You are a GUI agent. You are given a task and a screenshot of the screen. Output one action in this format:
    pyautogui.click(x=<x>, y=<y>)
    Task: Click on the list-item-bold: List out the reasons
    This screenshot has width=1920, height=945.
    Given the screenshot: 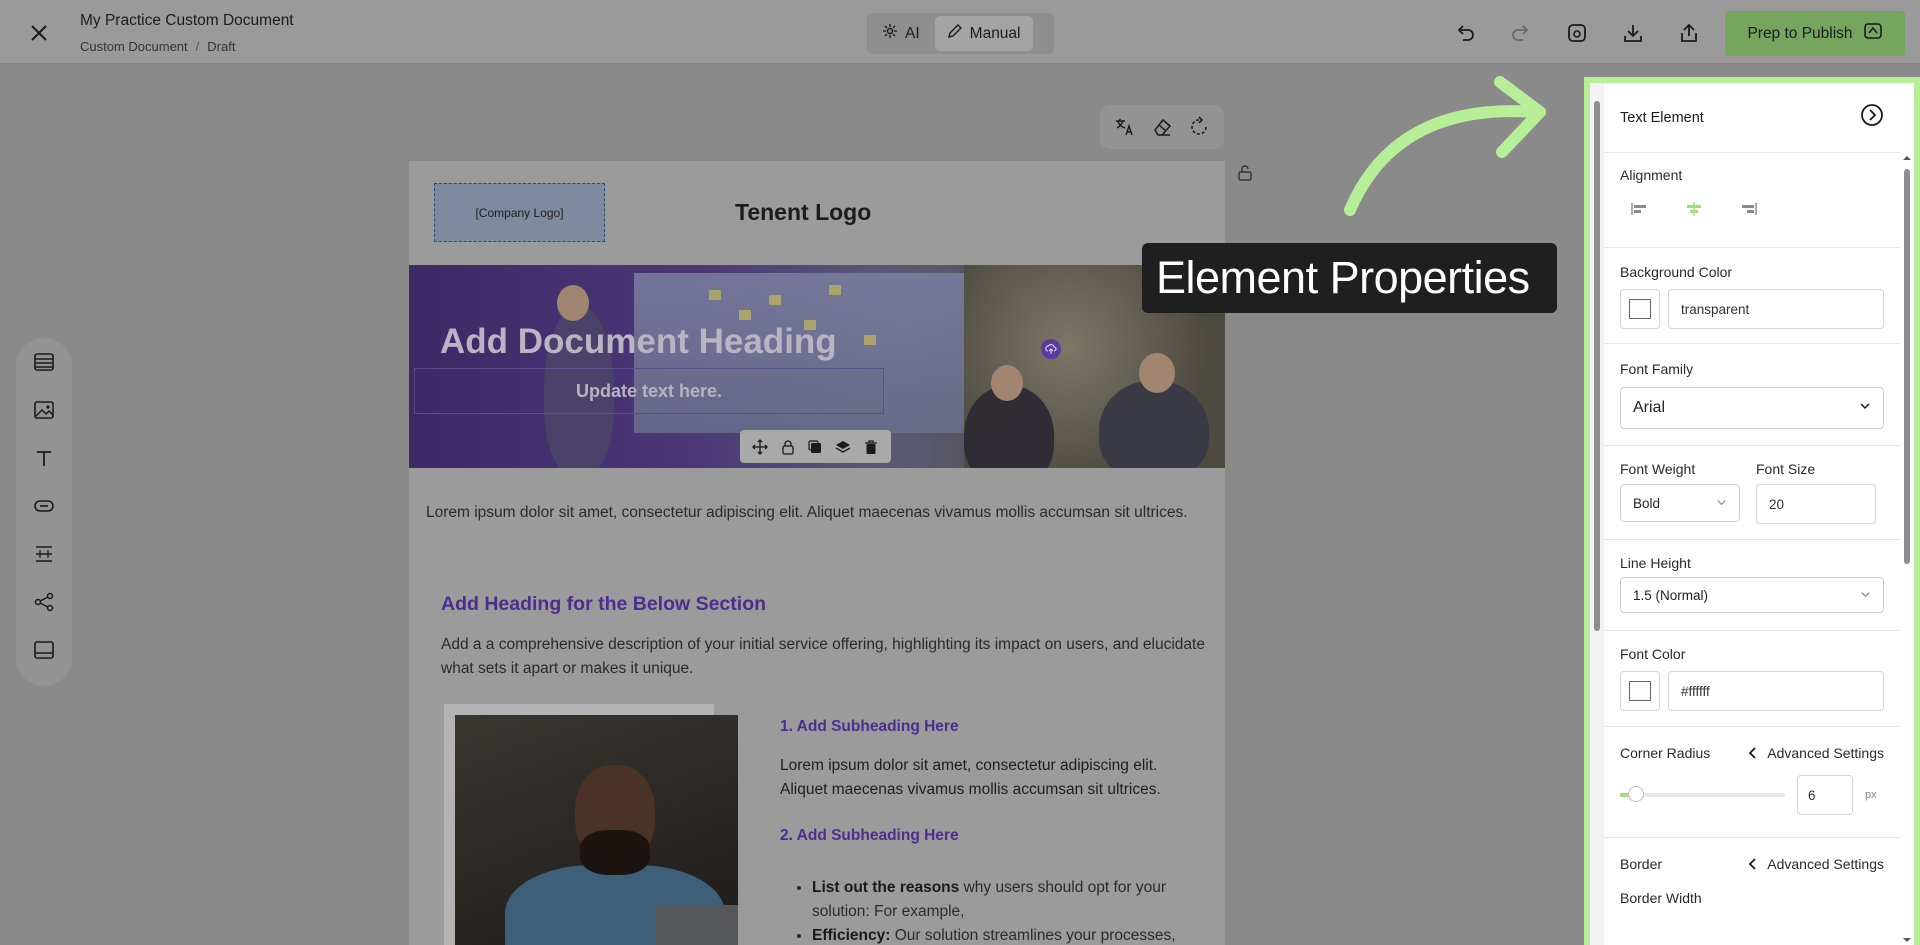 What is the action you would take?
    pyautogui.click(x=886, y=887)
    